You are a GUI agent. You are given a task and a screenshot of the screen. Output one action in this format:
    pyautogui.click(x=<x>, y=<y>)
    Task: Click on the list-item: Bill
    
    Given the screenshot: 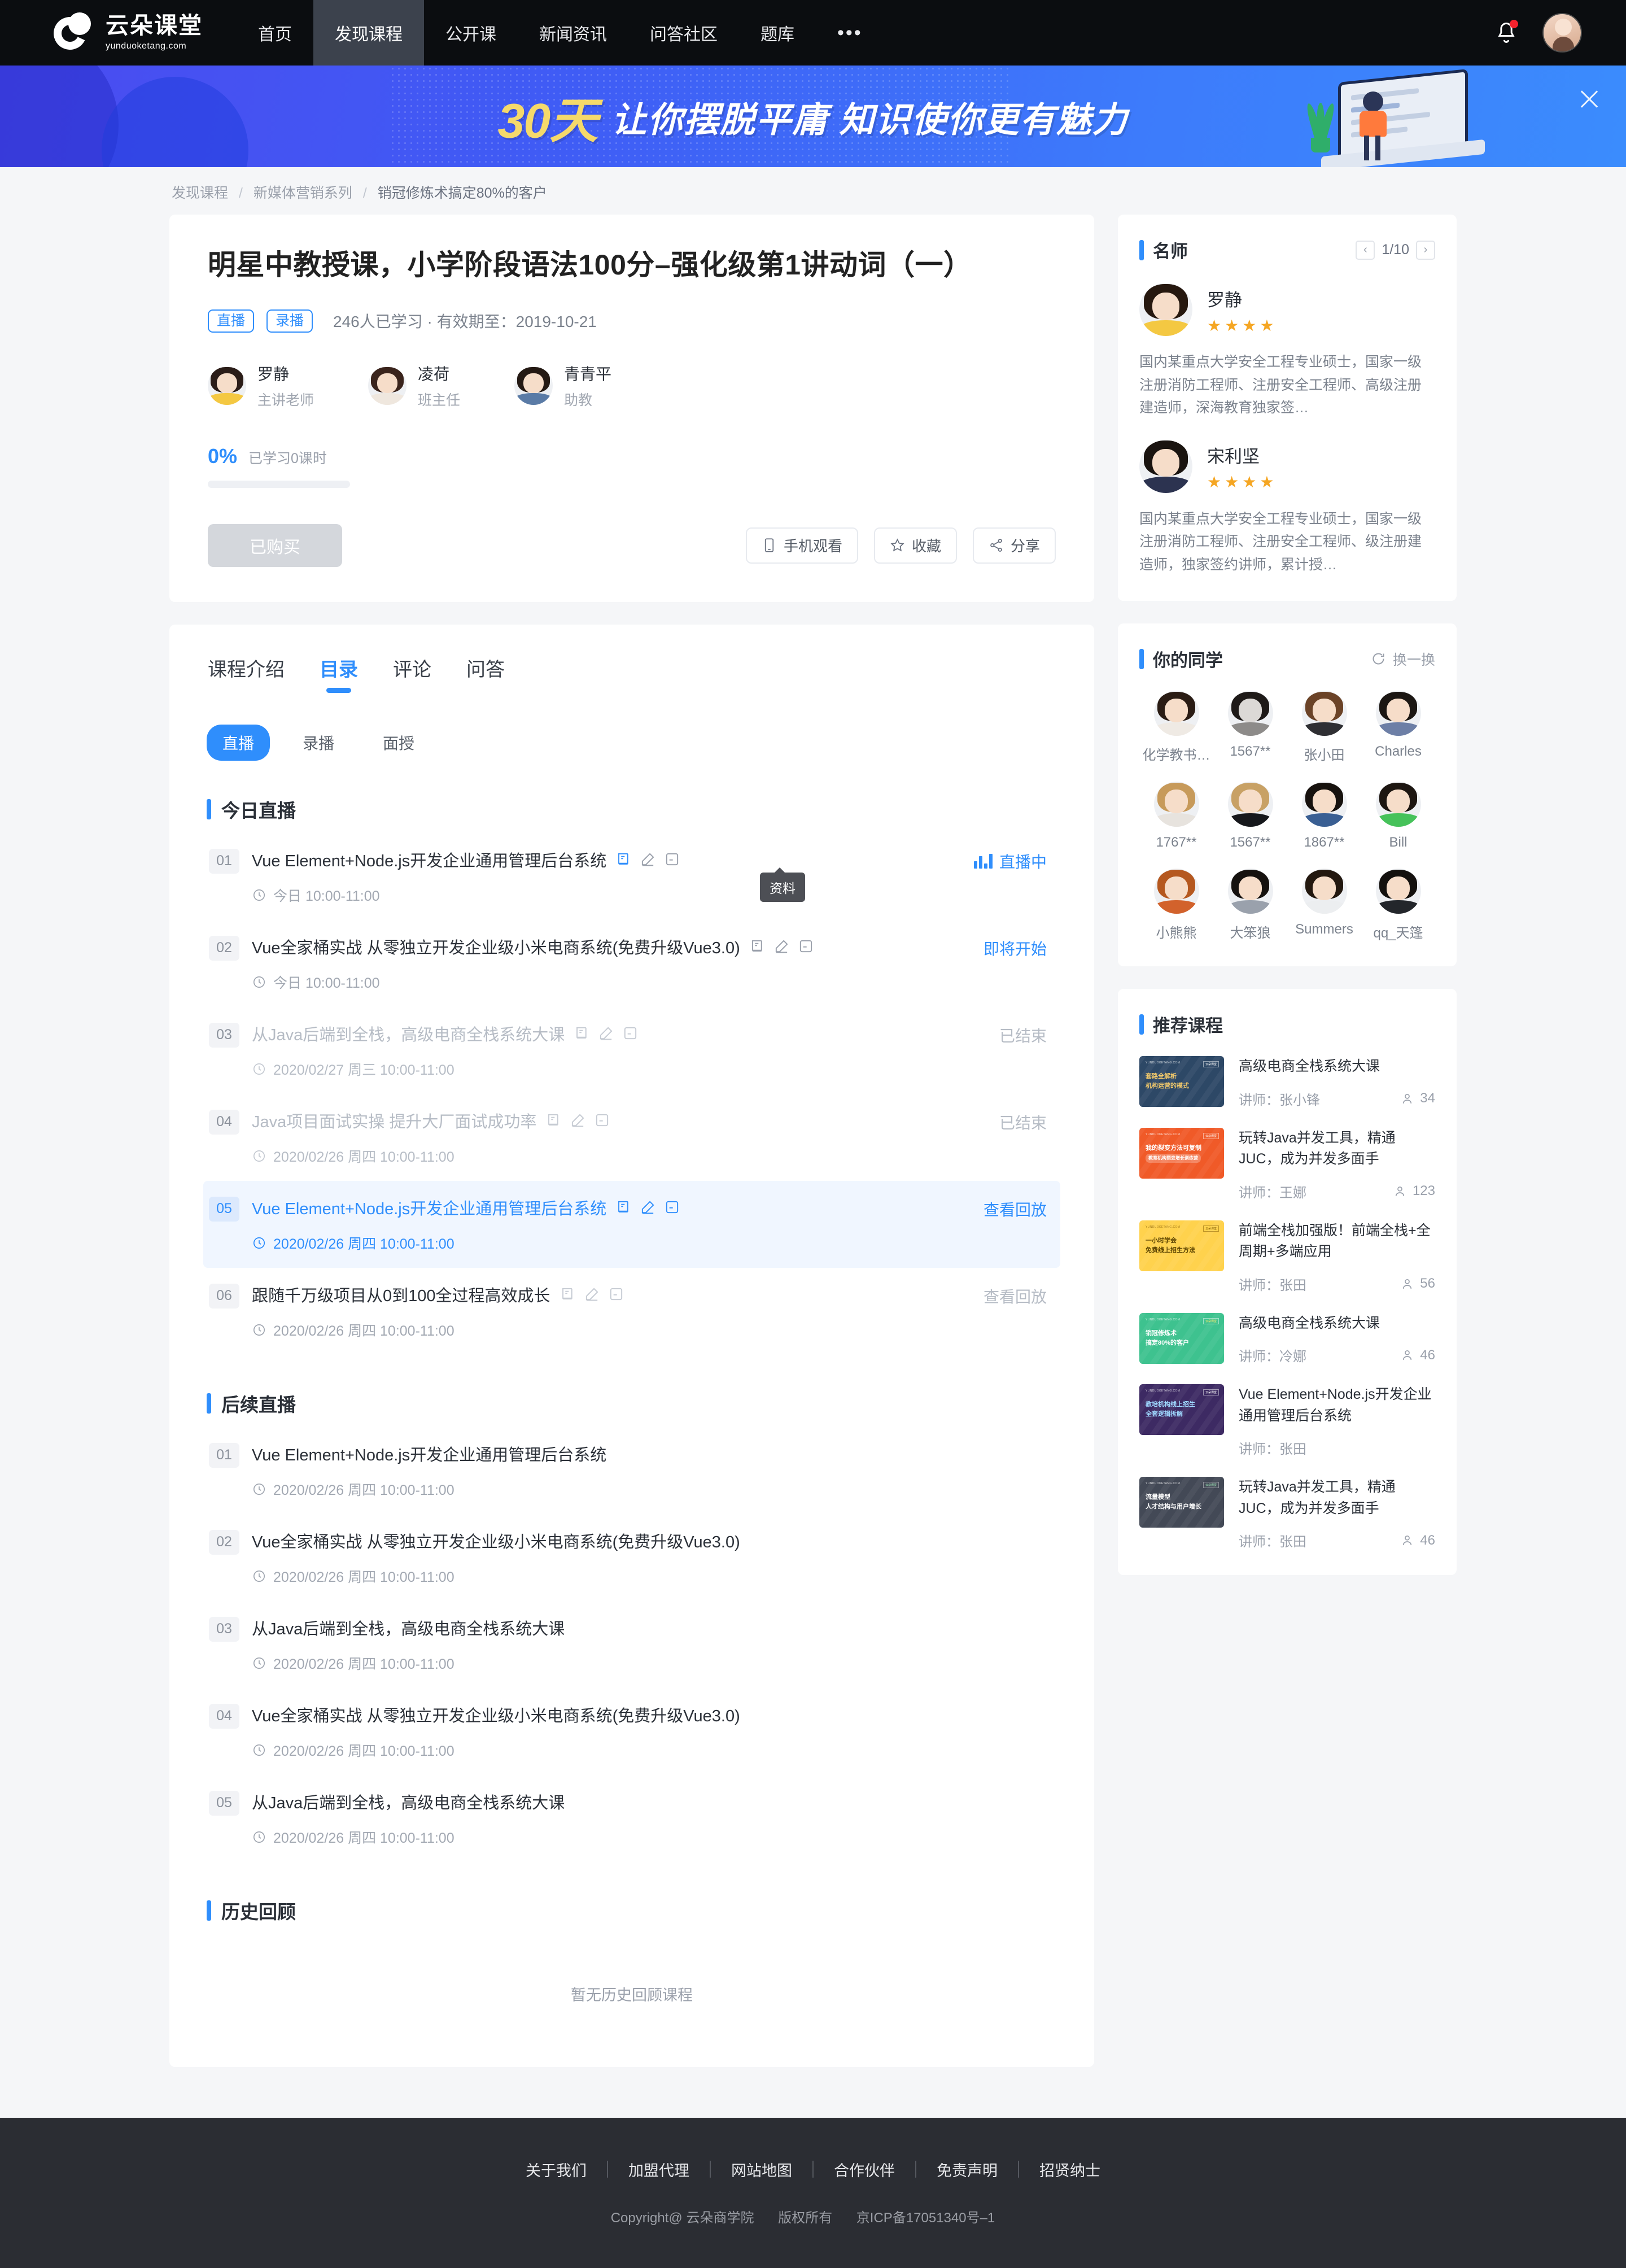 What is the action you would take?
    pyautogui.click(x=1398, y=816)
    